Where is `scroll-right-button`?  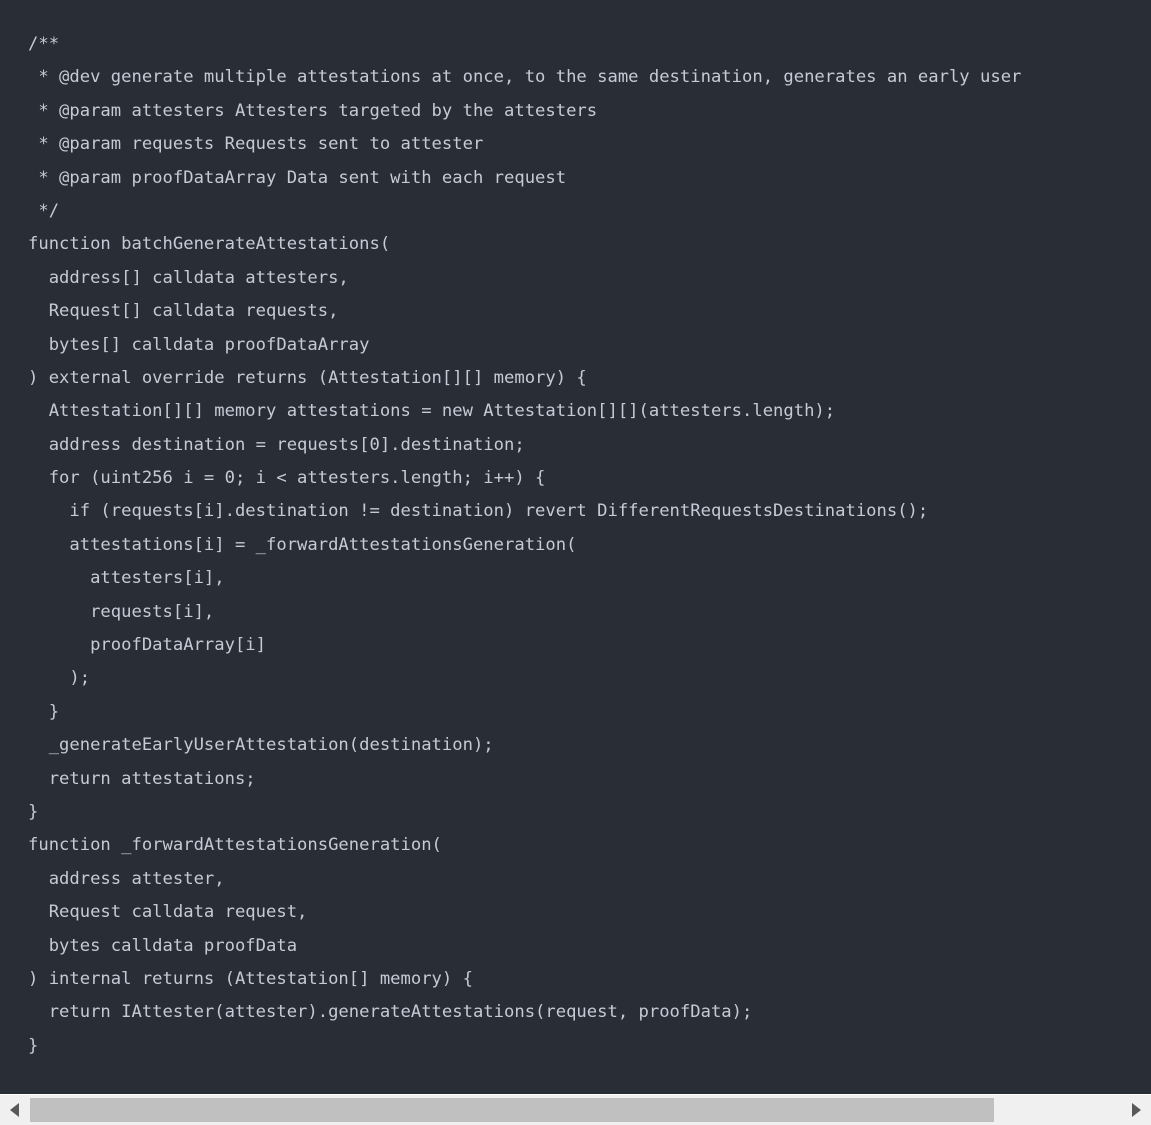
scroll-right-button is located at coordinates (1136, 1110).